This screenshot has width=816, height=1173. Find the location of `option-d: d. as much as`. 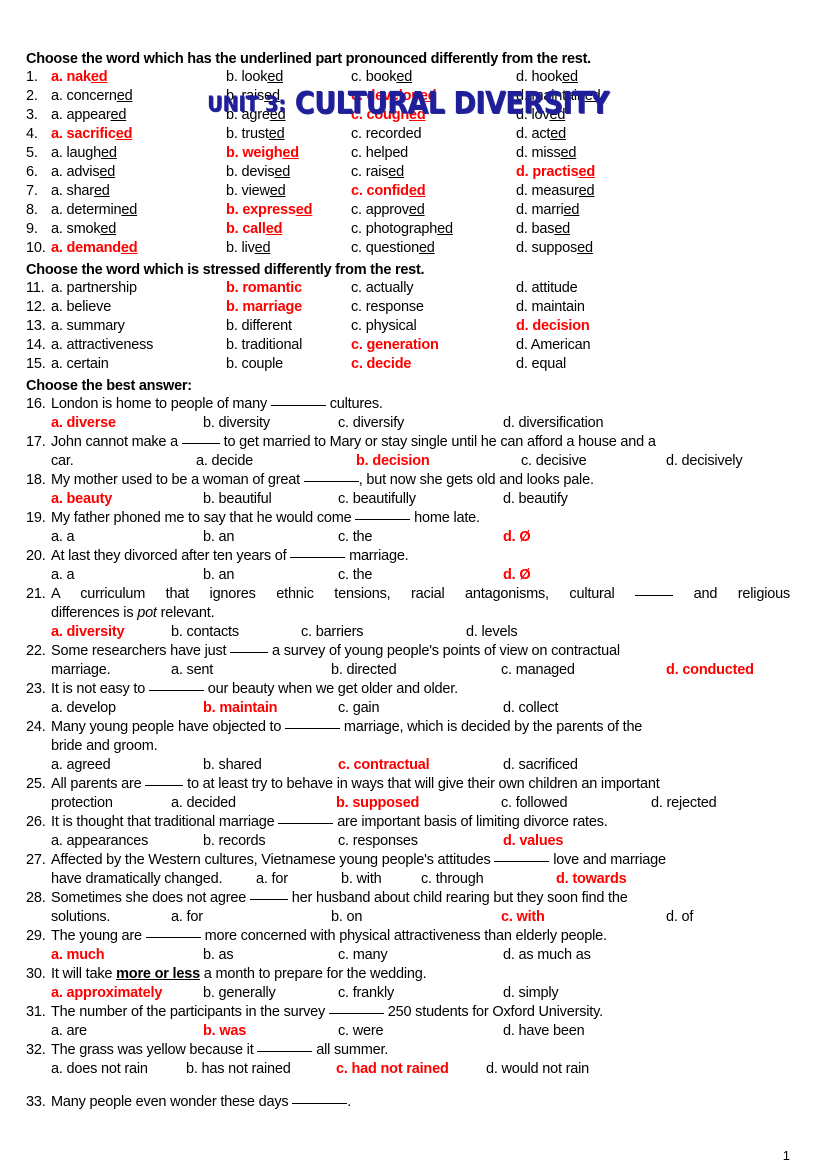

option-d: d. as much as is located at coordinates (646, 955).